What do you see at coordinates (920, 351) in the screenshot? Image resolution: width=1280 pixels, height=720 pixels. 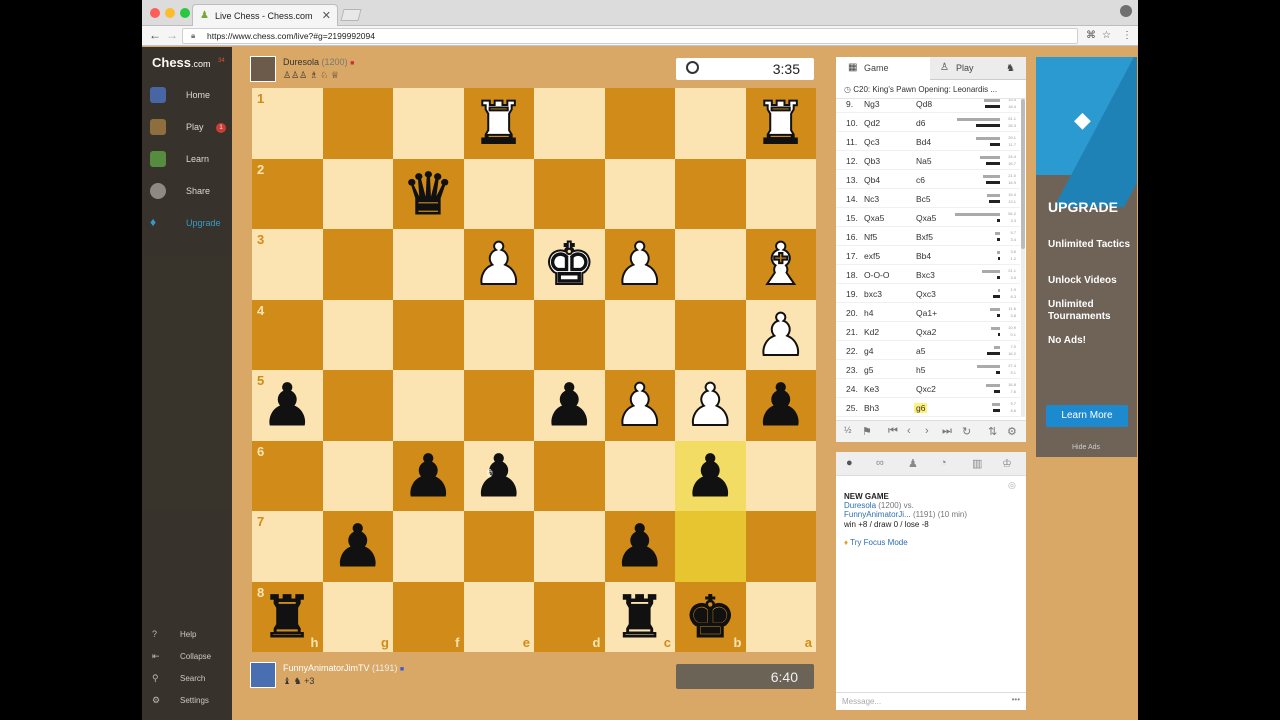 I see `black-move: a5` at bounding box center [920, 351].